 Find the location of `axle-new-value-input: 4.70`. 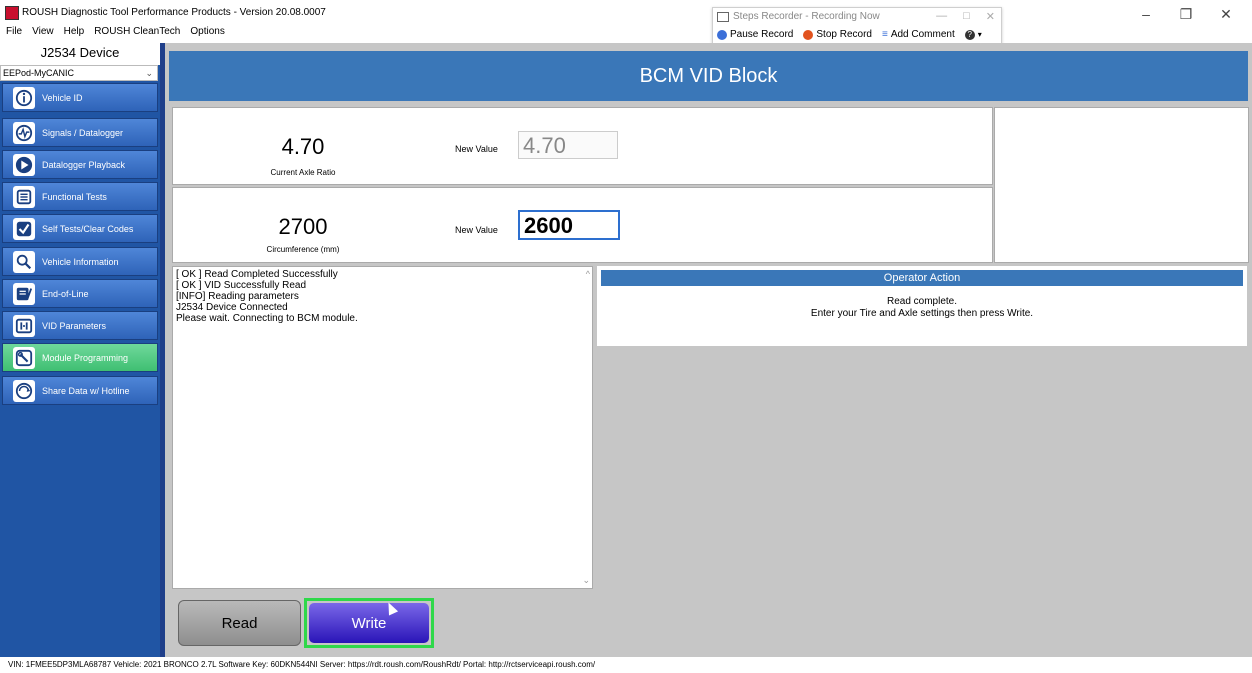

axle-new-value-input: 4.70 is located at coordinates (568, 145).